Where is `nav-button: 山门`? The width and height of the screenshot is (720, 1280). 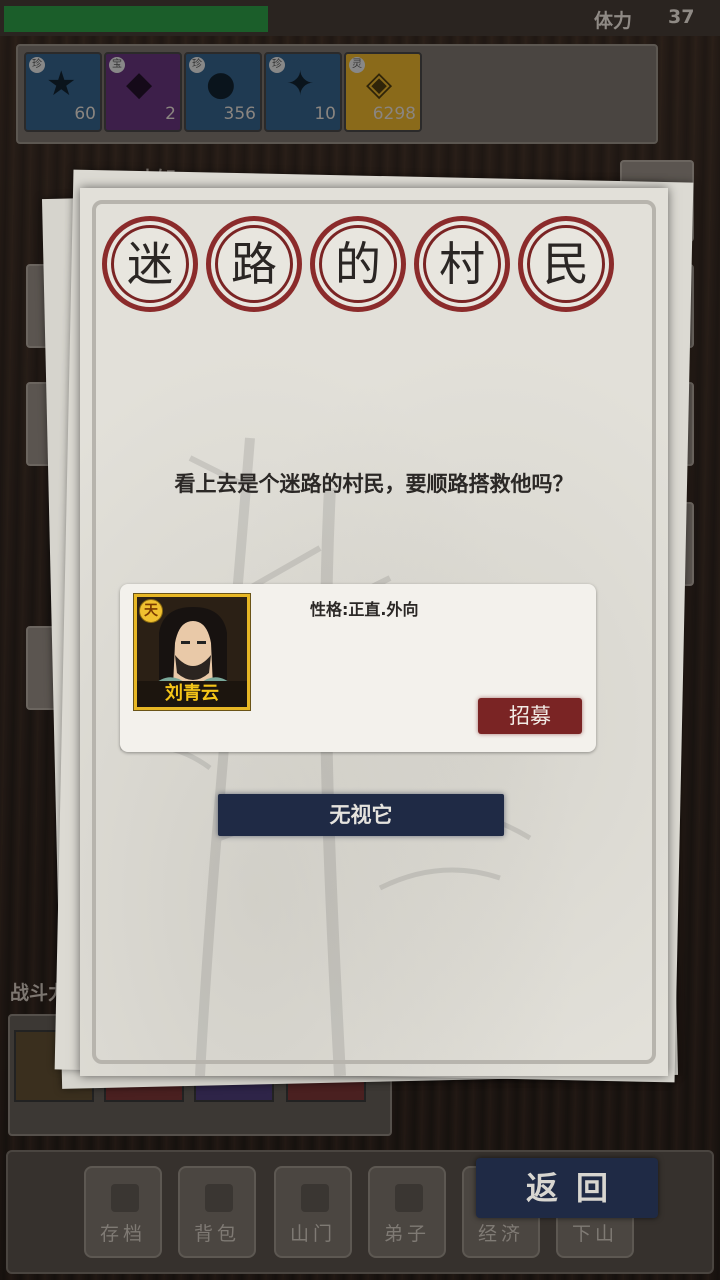 nav-button: 山门 is located at coordinates (313, 1212).